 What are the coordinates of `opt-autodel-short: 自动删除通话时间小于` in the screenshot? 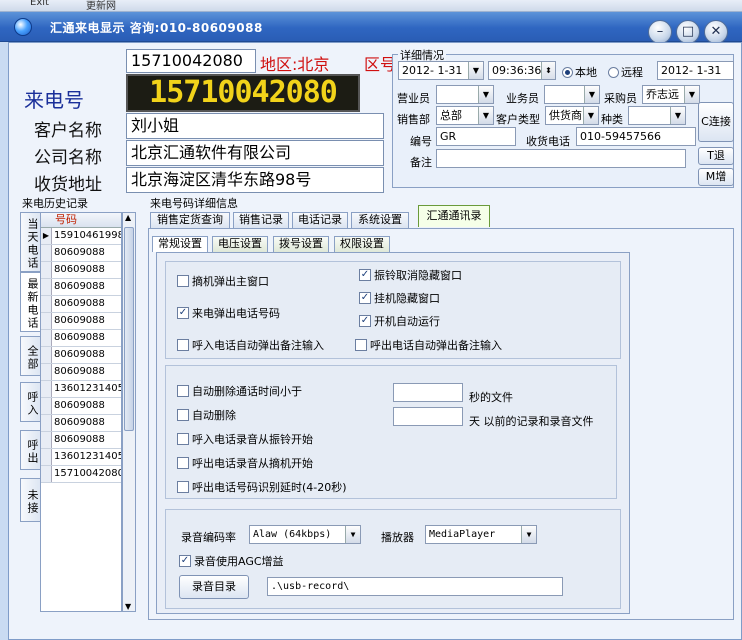 It's located at (239, 391).